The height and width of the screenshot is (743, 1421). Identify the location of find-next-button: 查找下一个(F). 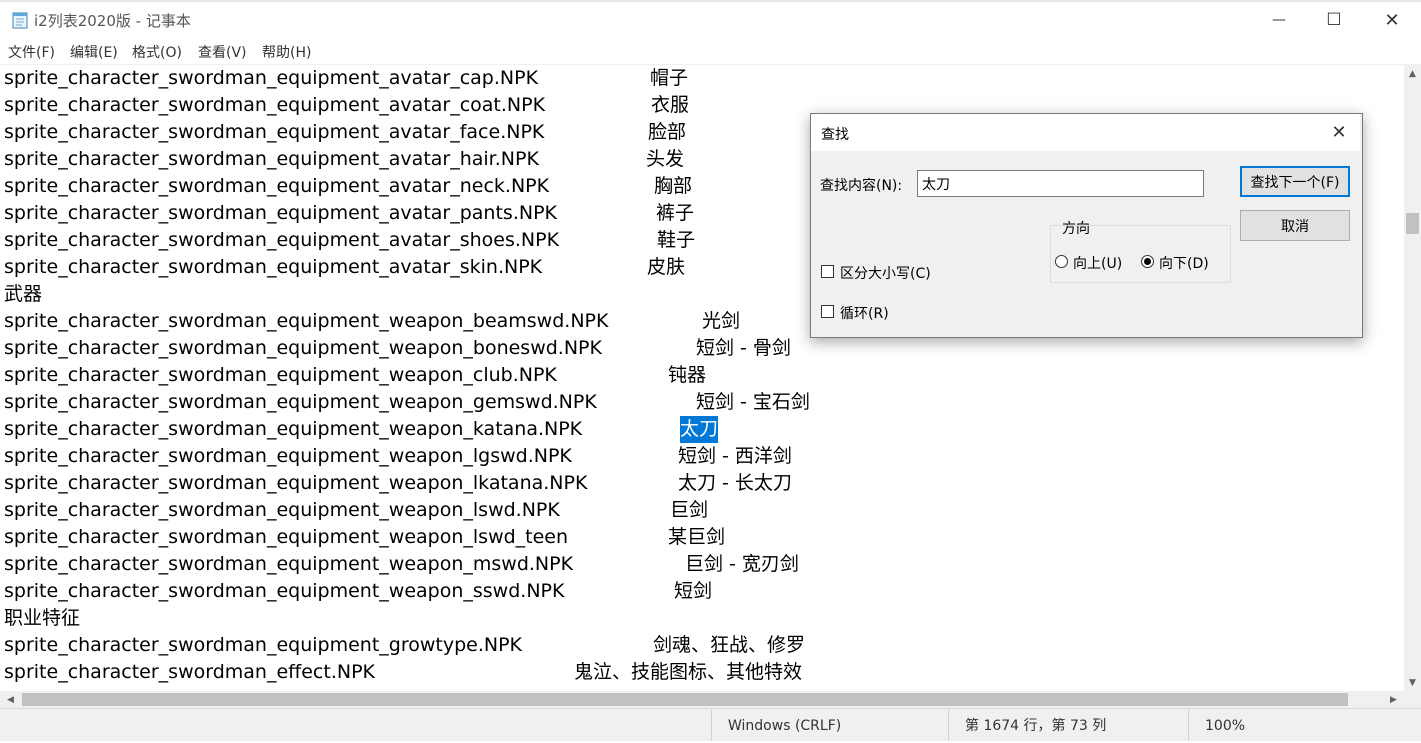
(1295, 181).